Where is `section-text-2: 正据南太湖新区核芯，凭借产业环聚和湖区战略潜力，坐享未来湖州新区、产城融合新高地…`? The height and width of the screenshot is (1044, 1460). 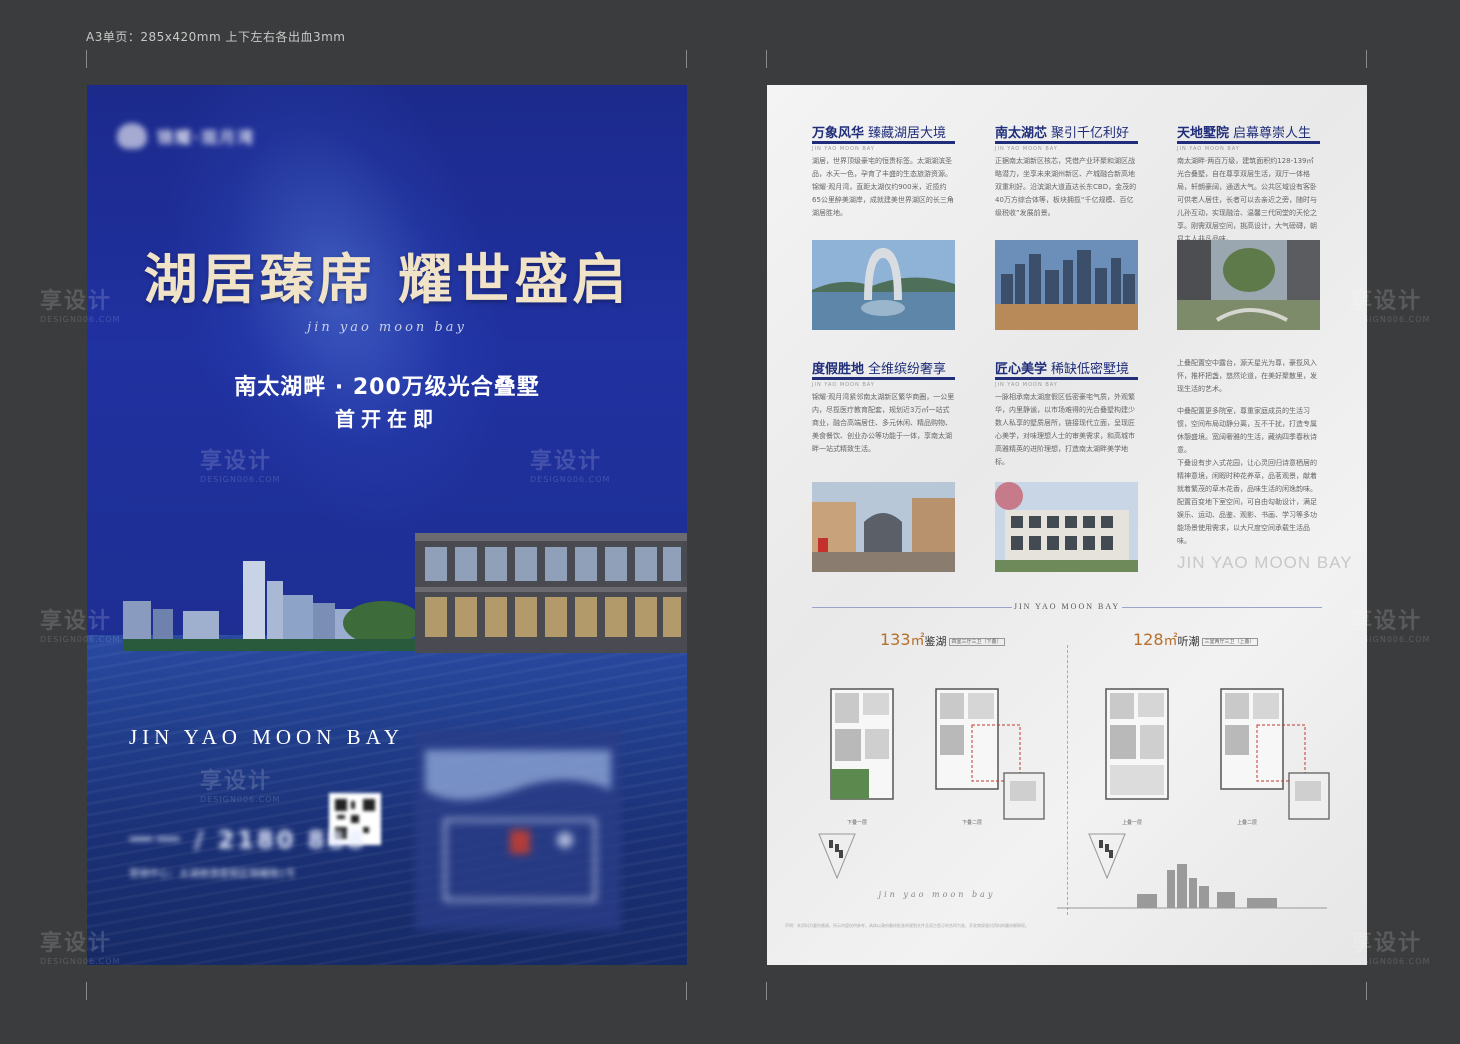
section-text-2: 正据南太湖新区核芯，凭借产业环聚和湖区战略潜力，坐享未来湖州新区、产城融合新高地… is located at coordinates (1066, 187).